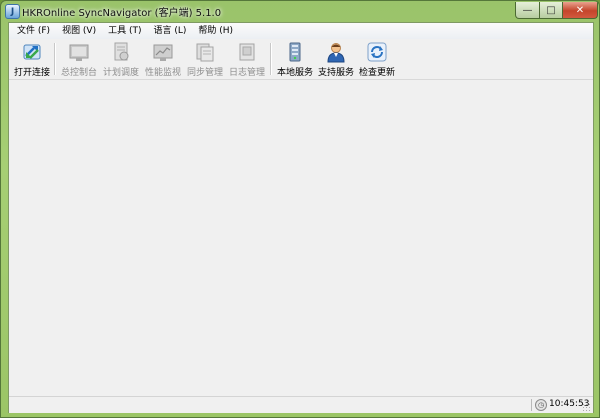 The width and height of the screenshot is (600, 418). What do you see at coordinates (377, 52) in the screenshot?
I see `refresh-icon` at bounding box center [377, 52].